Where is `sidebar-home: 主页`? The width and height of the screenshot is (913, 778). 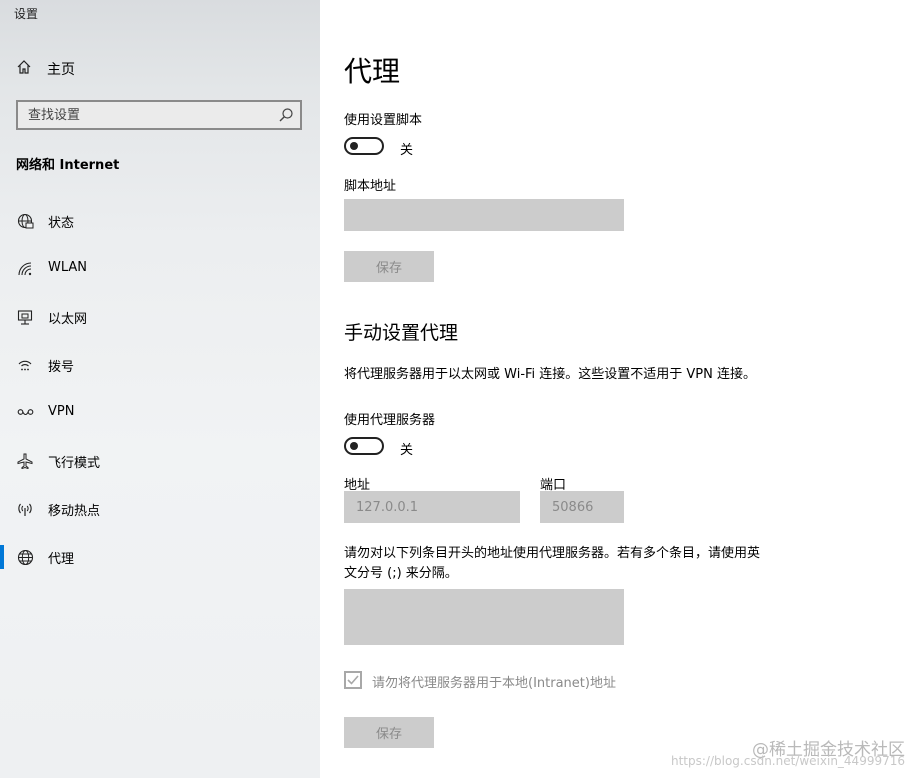 sidebar-home: 主页 is located at coordinates (45, 69).